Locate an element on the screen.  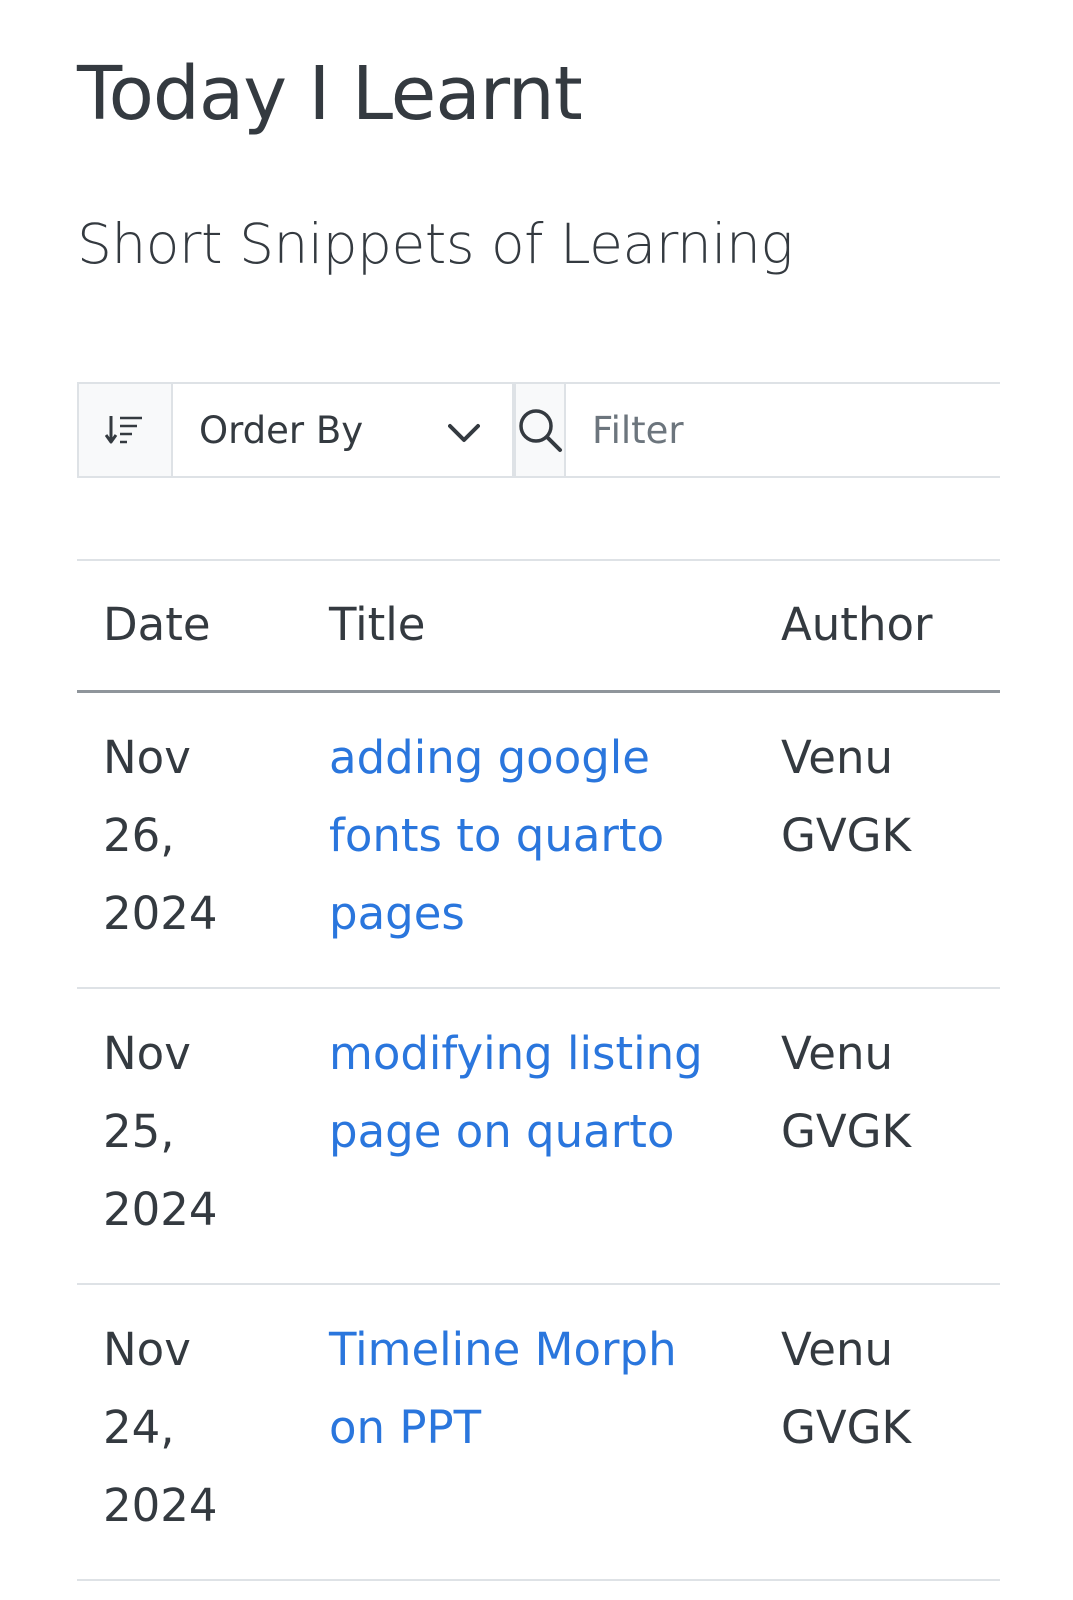
column-header-title: Title is located at coordinates (529, 626).